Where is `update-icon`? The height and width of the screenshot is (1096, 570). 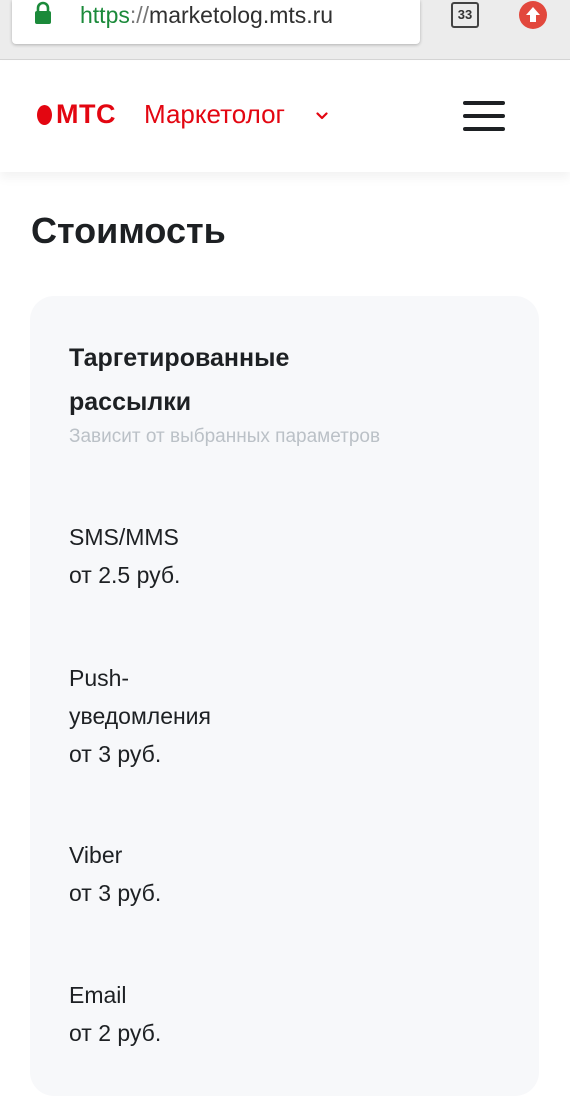 update-icon is located at coordinates (533, 15).